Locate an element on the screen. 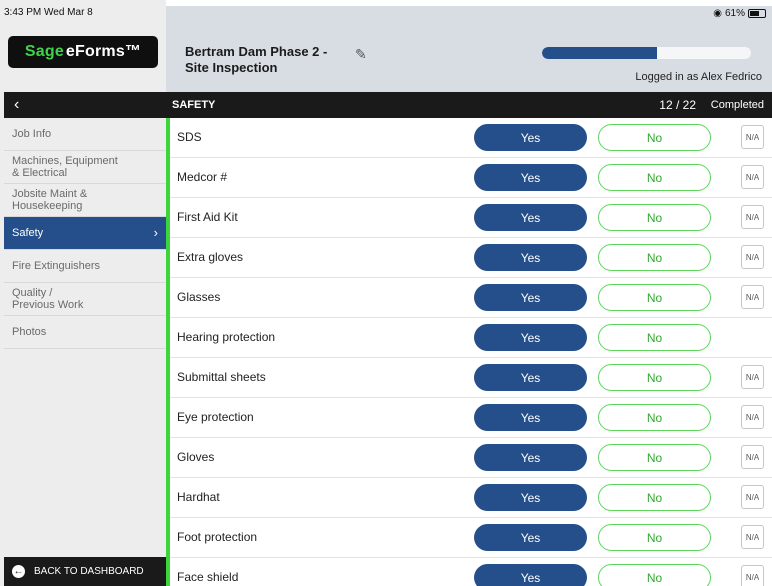 This screenshot has height=586, width=772. progress-bar is located at coordinates (646, 53).